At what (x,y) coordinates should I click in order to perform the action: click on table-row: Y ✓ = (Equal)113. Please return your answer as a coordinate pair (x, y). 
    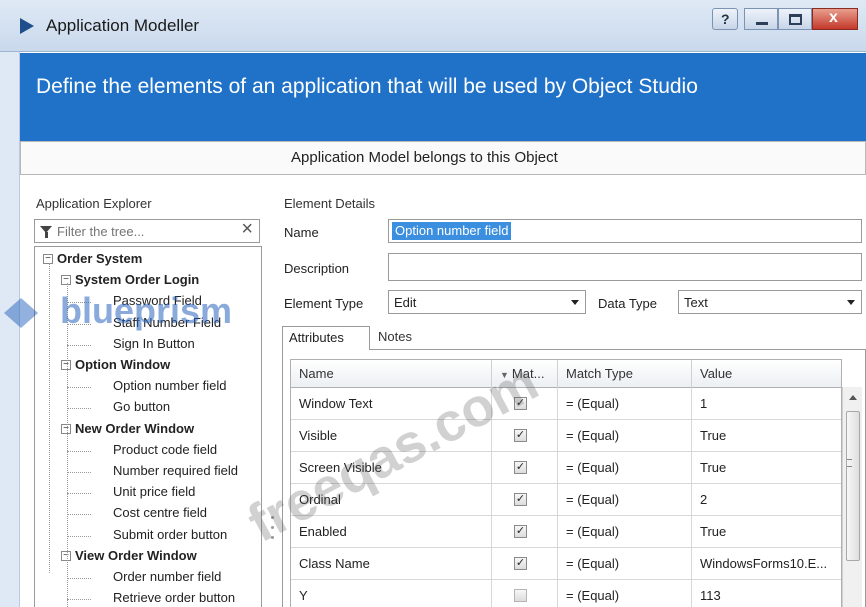
    Looking at the image, I should click on (566, 593).